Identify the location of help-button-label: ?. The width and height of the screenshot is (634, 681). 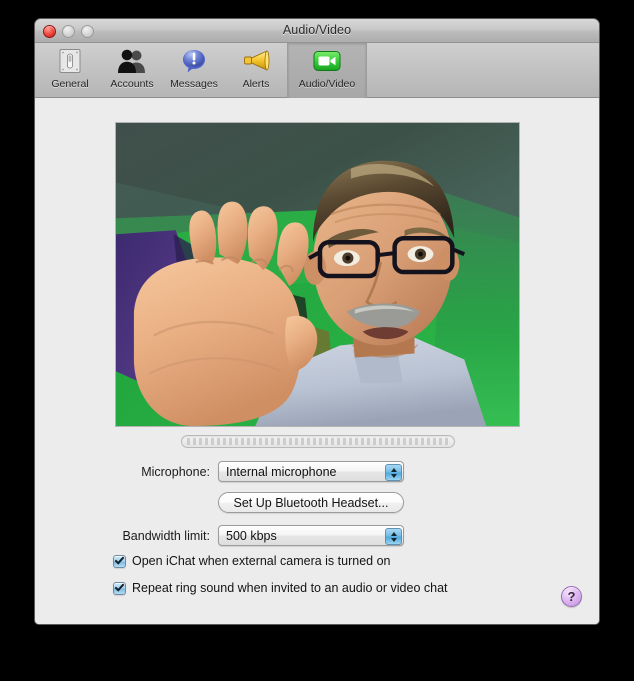
(571, 596).